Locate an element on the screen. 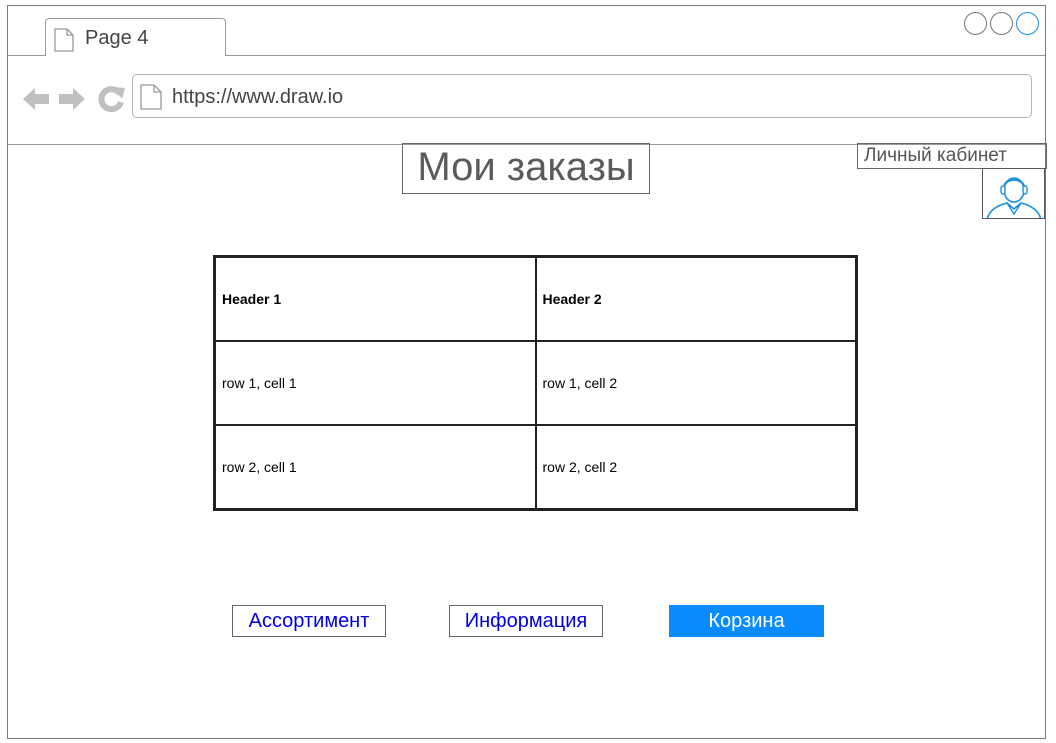  minimize-button is located at coordinates (975, 23).